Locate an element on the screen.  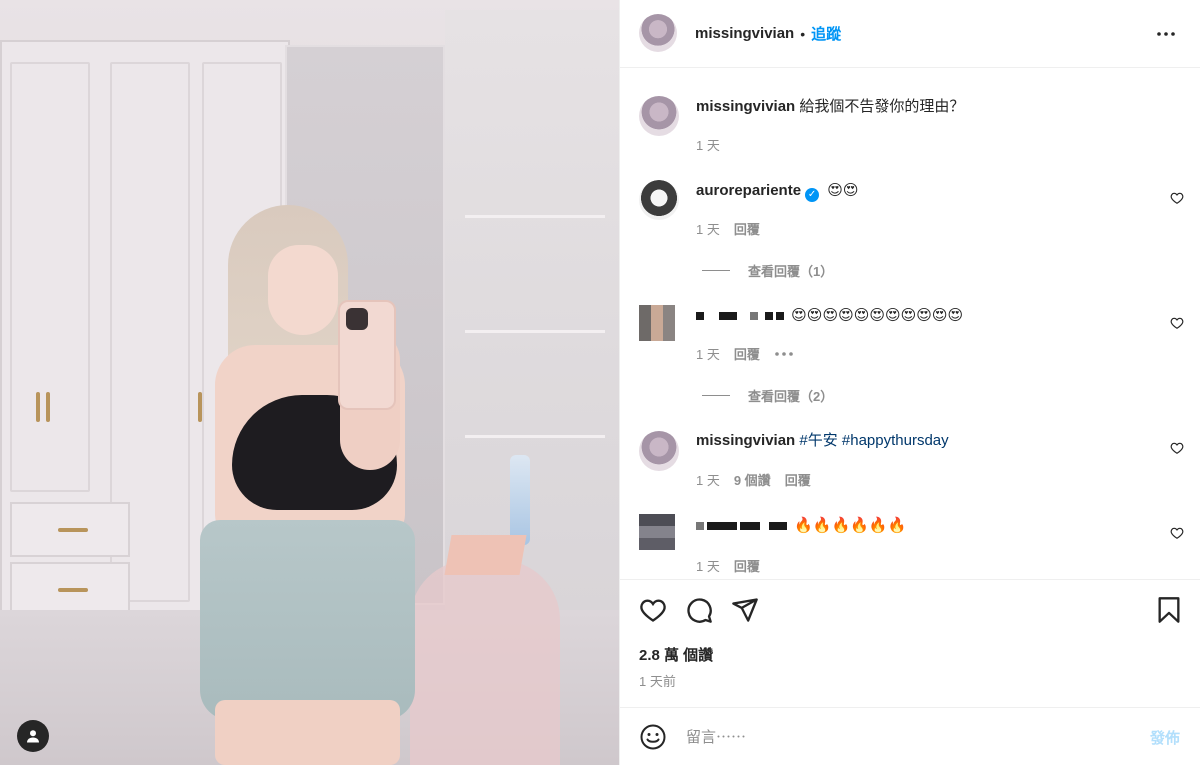
tagged-users-button is located at coordinates (33, 736).